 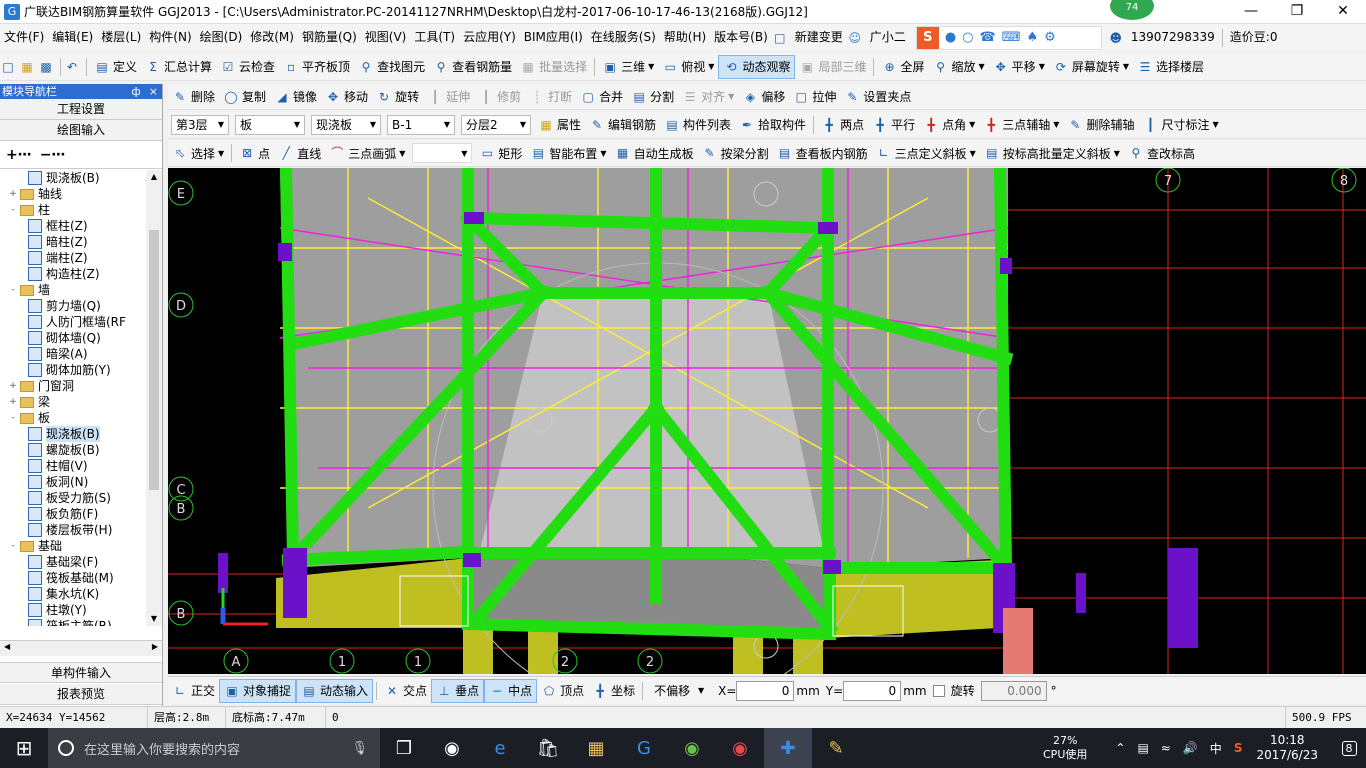 What do you see at coordinates (442, 153) in the screenshot?
I see `arc-option-select: ▼` at bounding box center [442, 153].